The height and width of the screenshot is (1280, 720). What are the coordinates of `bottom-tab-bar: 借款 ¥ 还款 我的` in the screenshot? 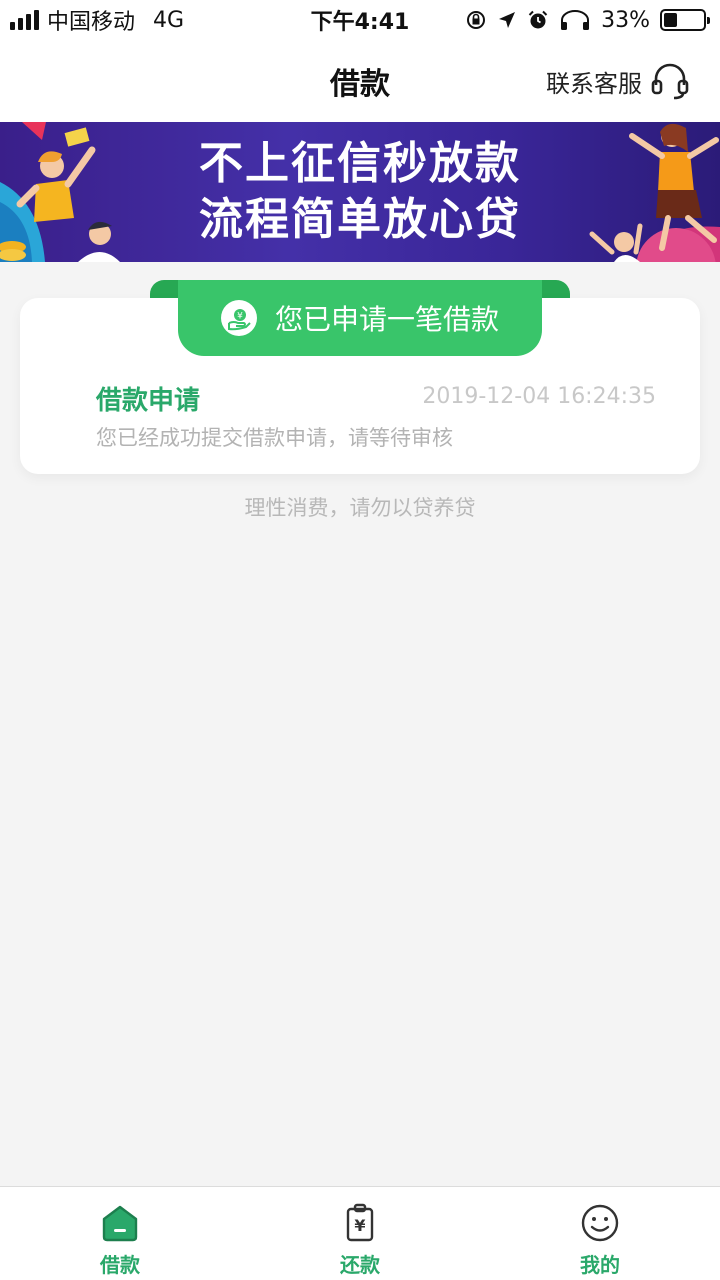 It's located at (360, 1233).